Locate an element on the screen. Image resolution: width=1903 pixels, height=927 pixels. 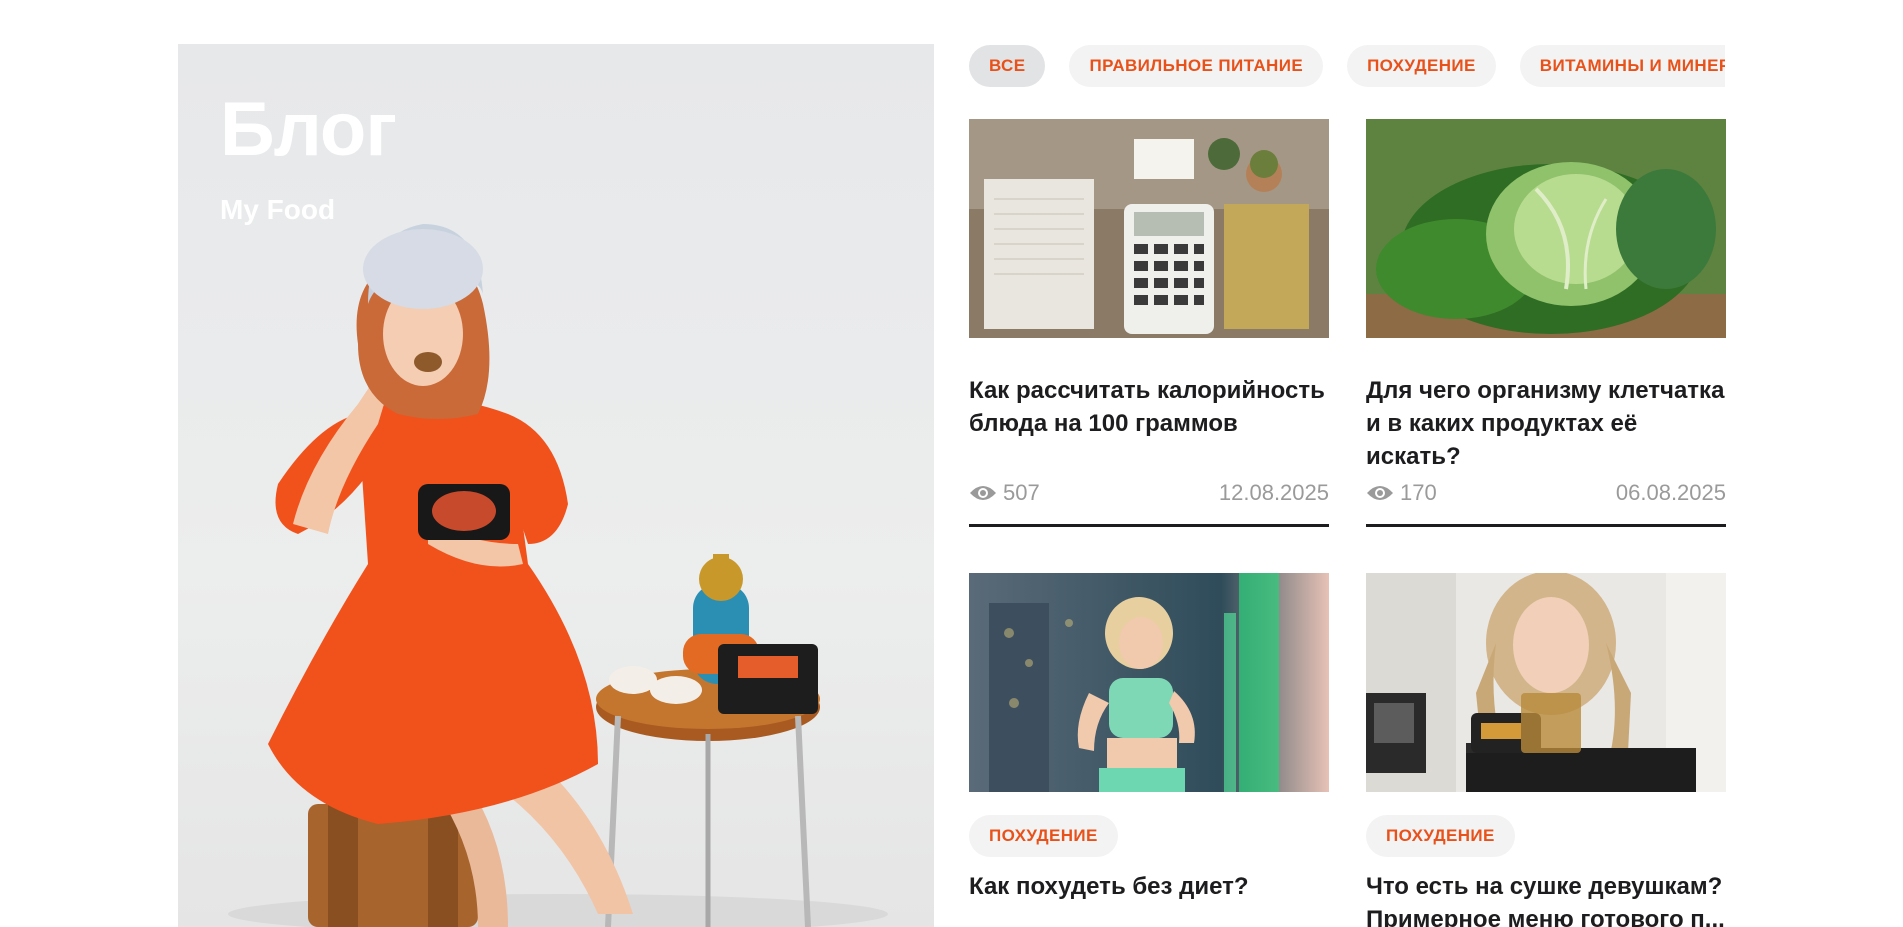
filter-tag-vitamins-minerals: ВИТАМИНЫ И МИНЕРАЛЫ is located at coordinates (1622, 66).